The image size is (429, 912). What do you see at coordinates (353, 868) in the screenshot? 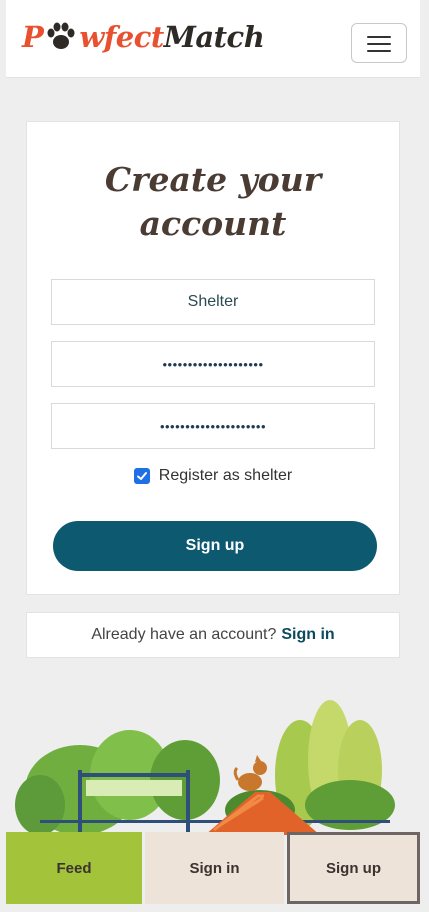
I see `tab-sign-up: Sign up` at bounding box center [353, 868].